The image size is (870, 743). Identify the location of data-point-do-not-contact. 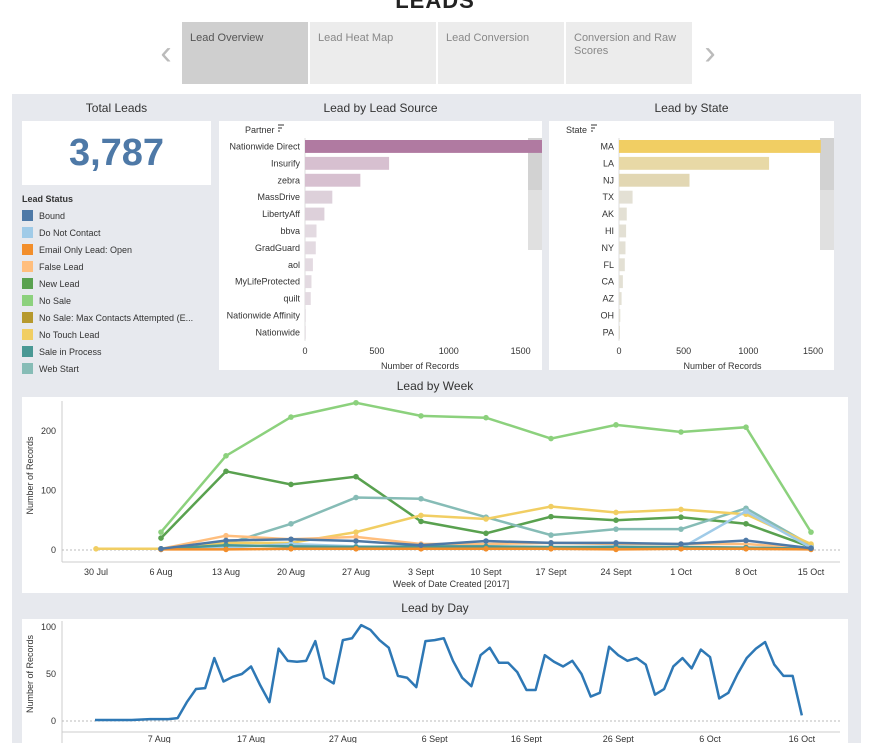
(746, 511).